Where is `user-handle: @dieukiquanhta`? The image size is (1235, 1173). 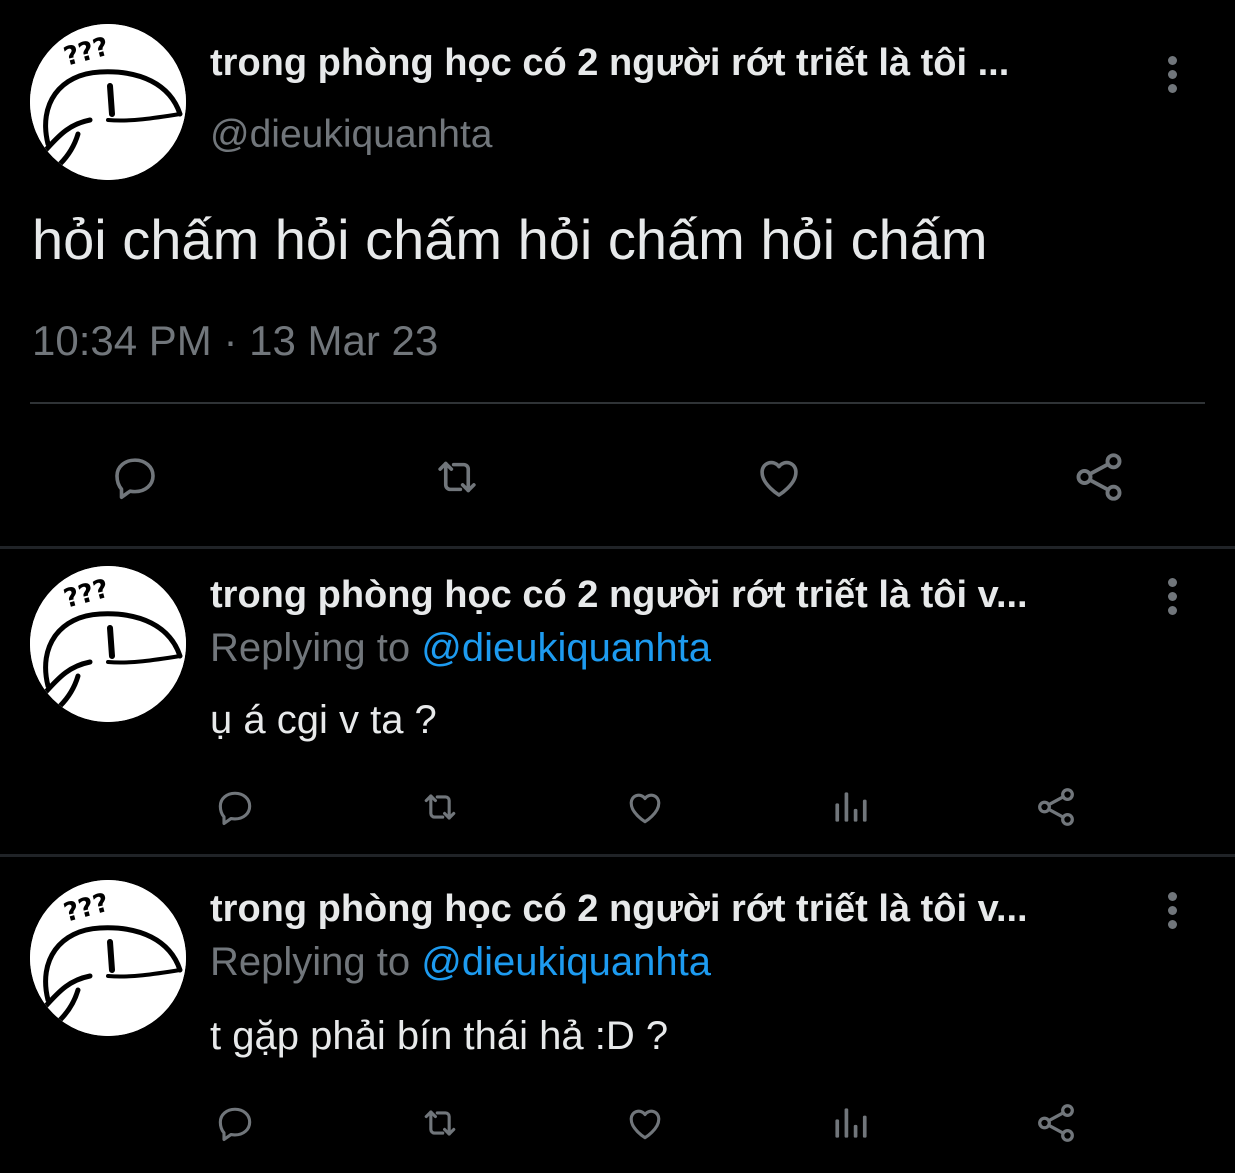 user-handle: @dieukiquanhta is located at coordinates (351, 135).